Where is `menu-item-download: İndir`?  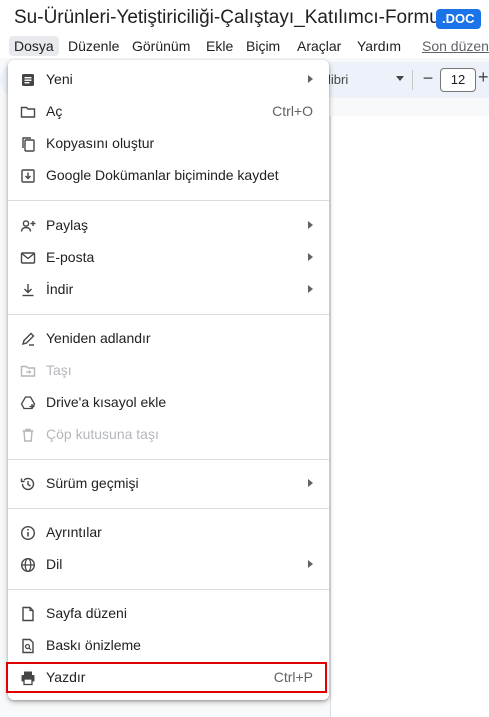
menu-item-download: İndir is located at coordinates (168, 290).